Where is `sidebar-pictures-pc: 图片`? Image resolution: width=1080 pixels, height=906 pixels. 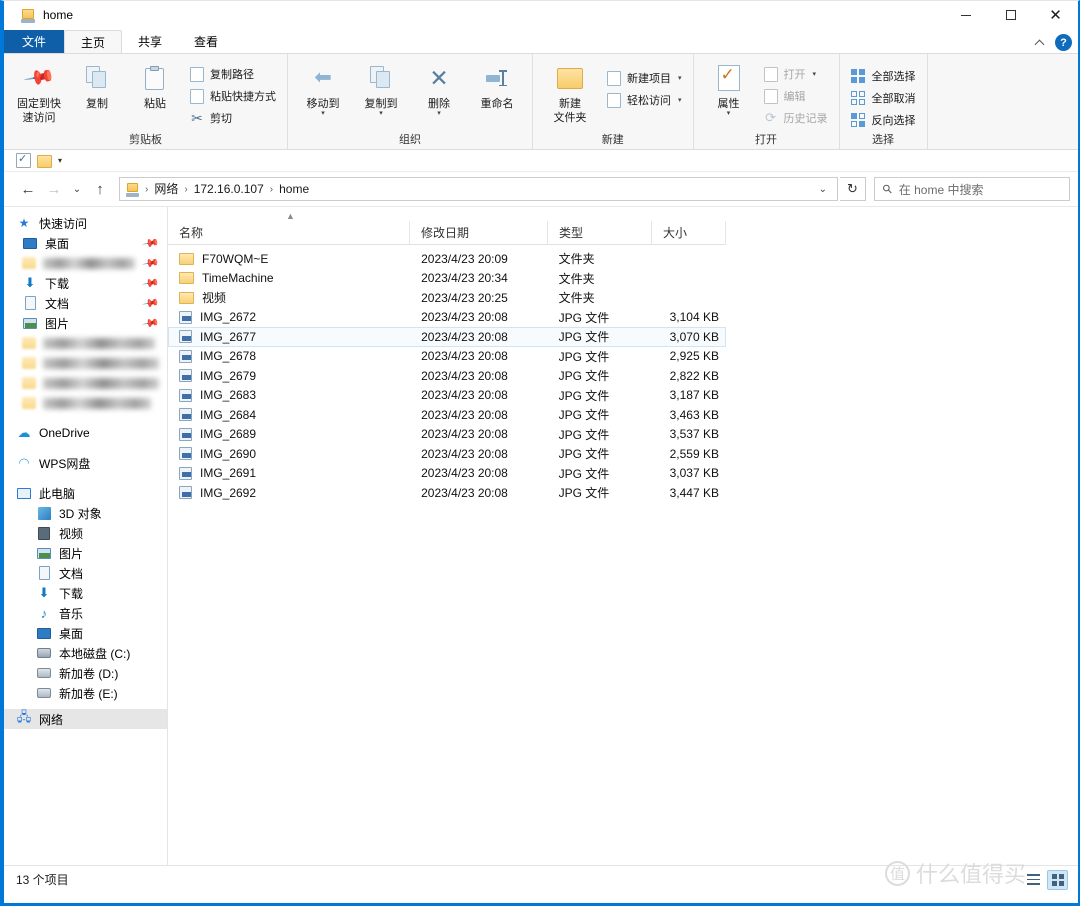 sidebar-pictures-pc: 图片 is located at coordinates (85, 553).